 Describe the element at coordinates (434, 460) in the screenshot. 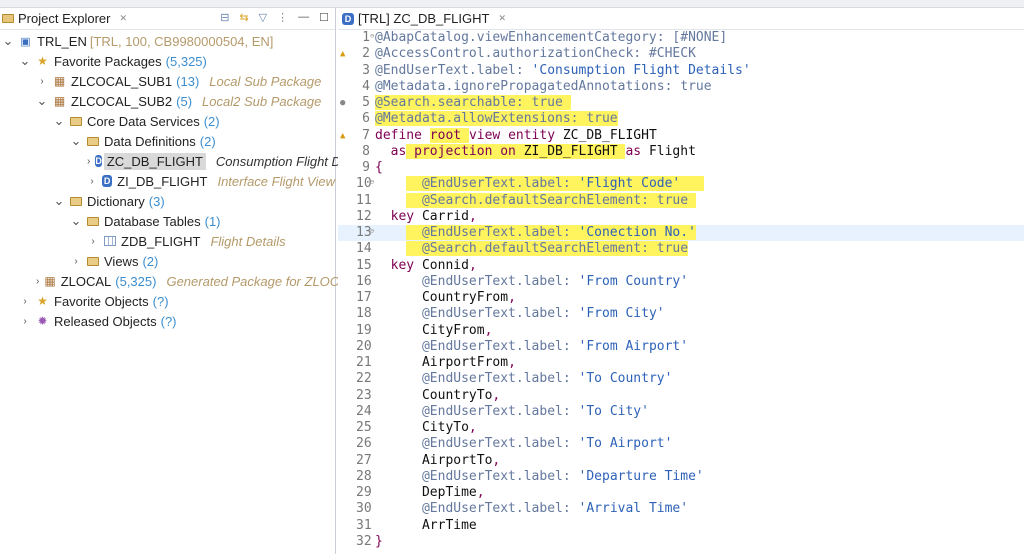

I see `code-token-id: AirportTo` at that location.